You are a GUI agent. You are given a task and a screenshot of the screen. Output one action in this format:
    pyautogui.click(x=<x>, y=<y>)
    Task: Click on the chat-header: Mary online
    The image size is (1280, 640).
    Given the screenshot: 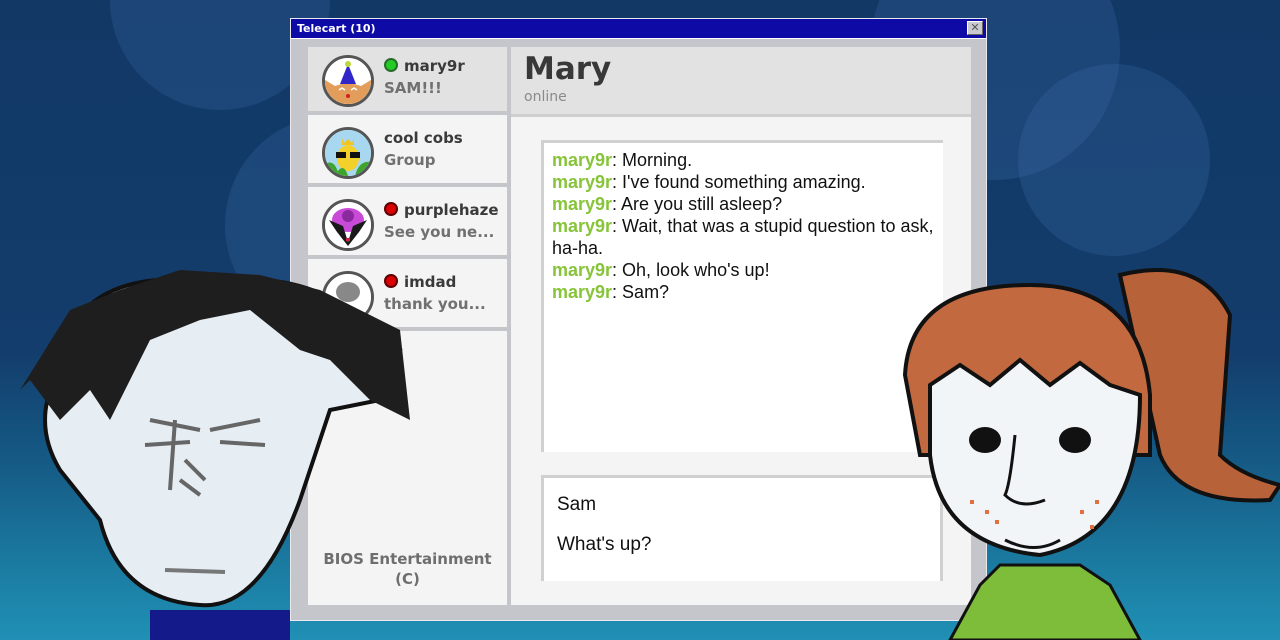 What is the action you would take?
    pyautogui.click(x=741, y=82)
    